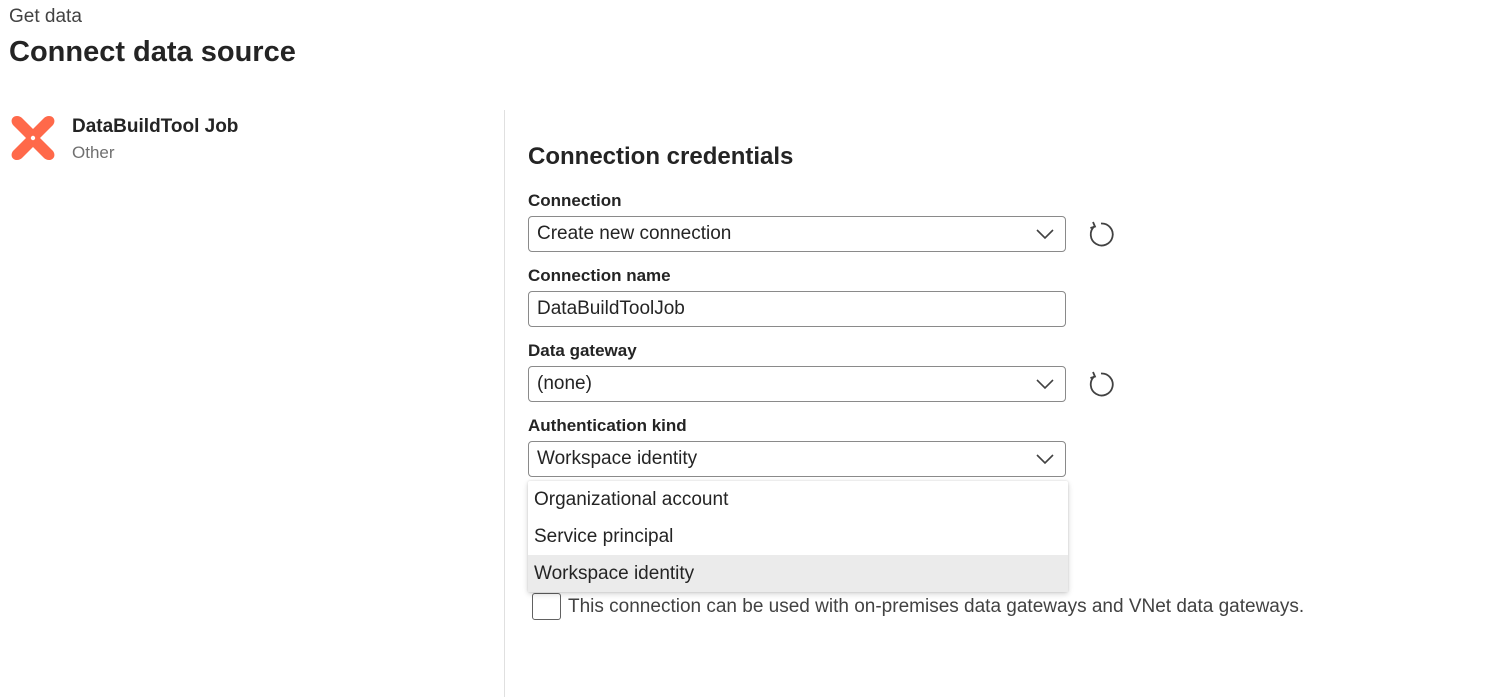 Image resolution: width=1506 pixels, height=697 pixels. I want to click on connector-category: Other, so click(93, 152).